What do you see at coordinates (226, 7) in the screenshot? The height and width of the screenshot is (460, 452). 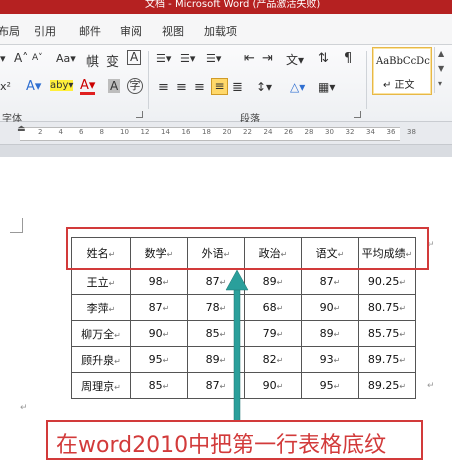 I see `title-bar: 文档 - Microsoft Word (产品激活失败)` at bounding box center [226, 7].